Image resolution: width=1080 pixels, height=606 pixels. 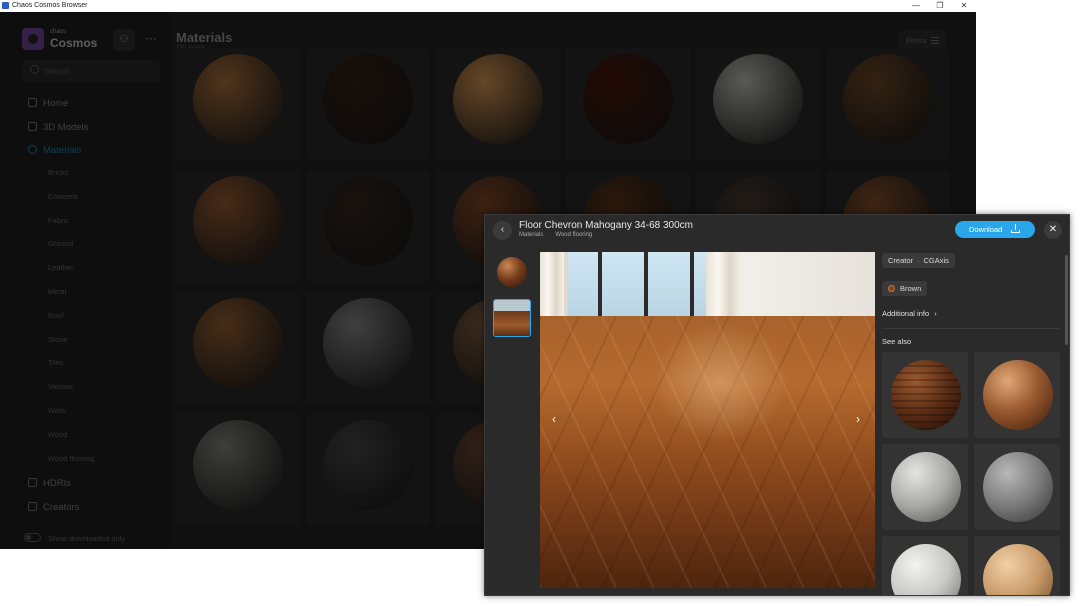 I want to click on window-title: Chaos Cosmos Browser, so click(x=50, y=5).